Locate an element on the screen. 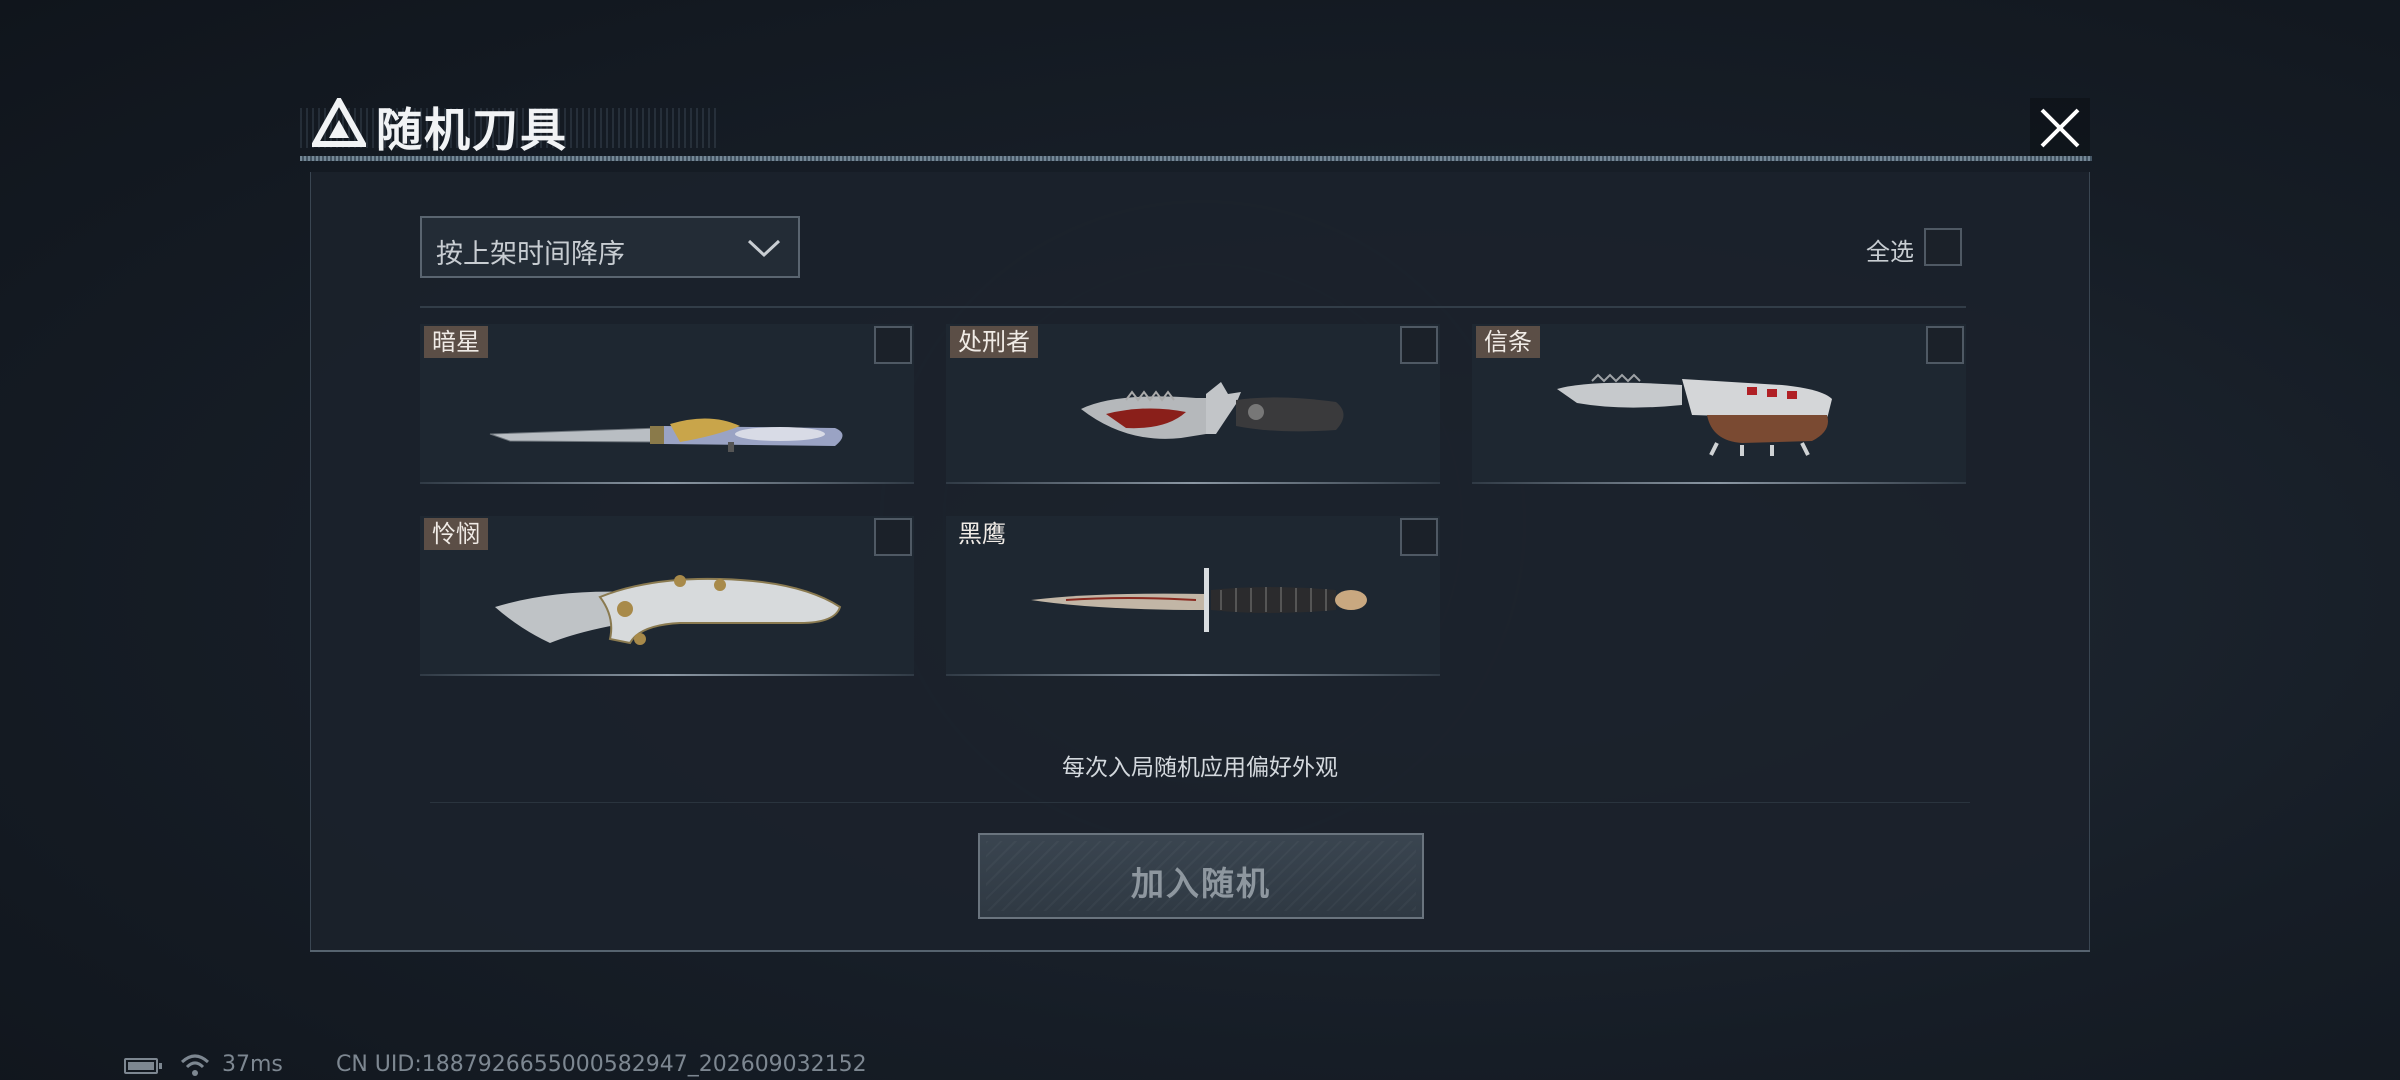  hint-divider is located at coordinates (1200, 802).